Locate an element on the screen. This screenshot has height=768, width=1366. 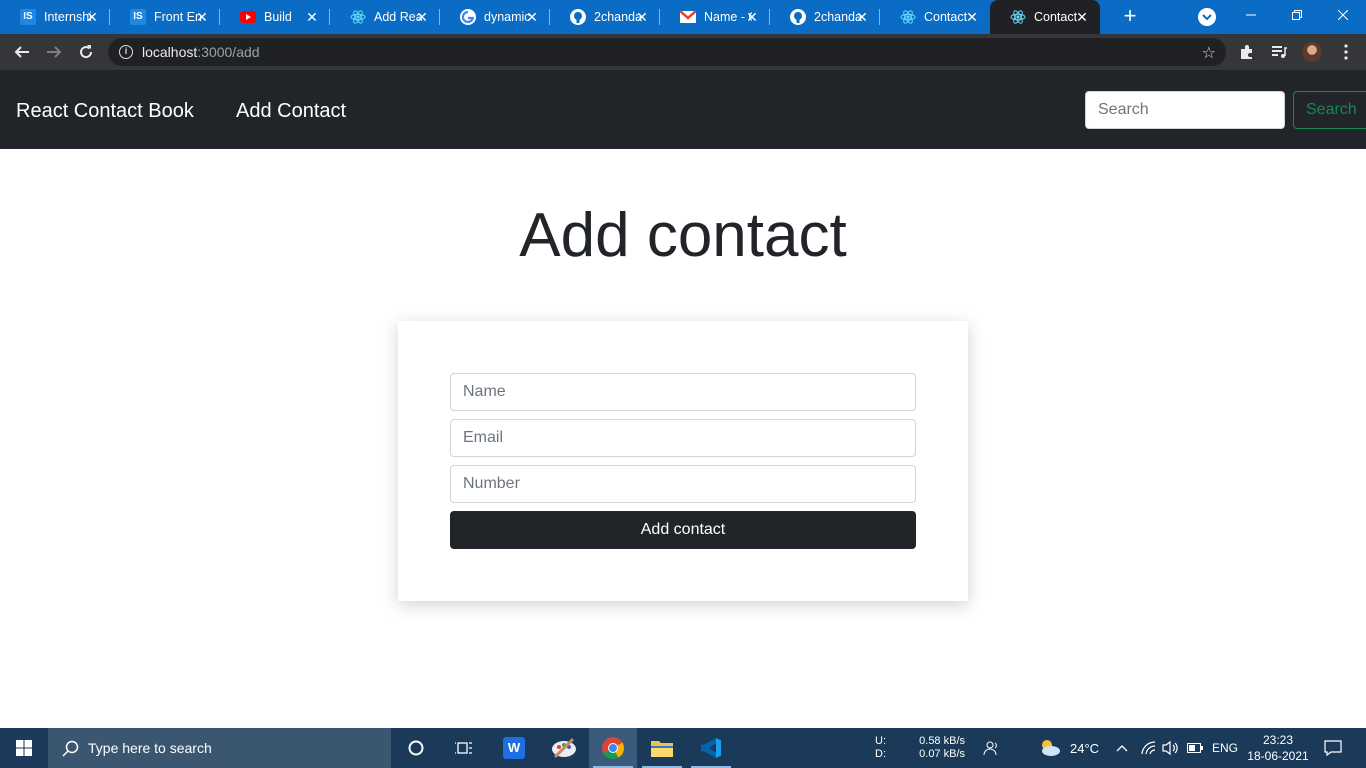
navbar-search-button: Search is located at coordinates (1329, 110).